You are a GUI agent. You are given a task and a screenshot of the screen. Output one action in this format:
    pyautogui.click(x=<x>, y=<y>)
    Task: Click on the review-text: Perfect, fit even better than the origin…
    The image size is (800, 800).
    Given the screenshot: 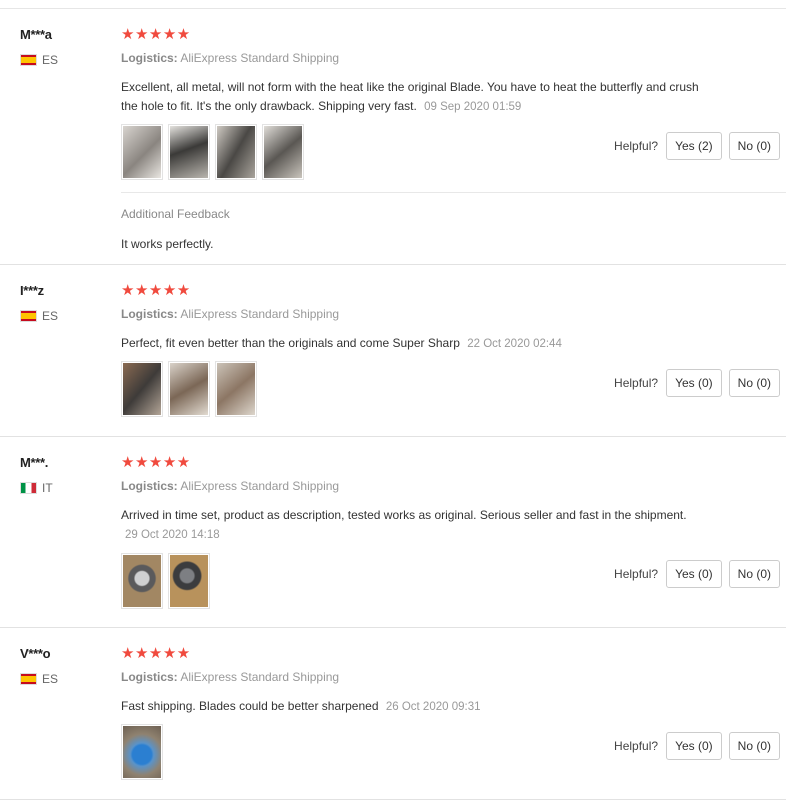 What is the action you would take?
    pyautogui.click(x=416, y=344)
    